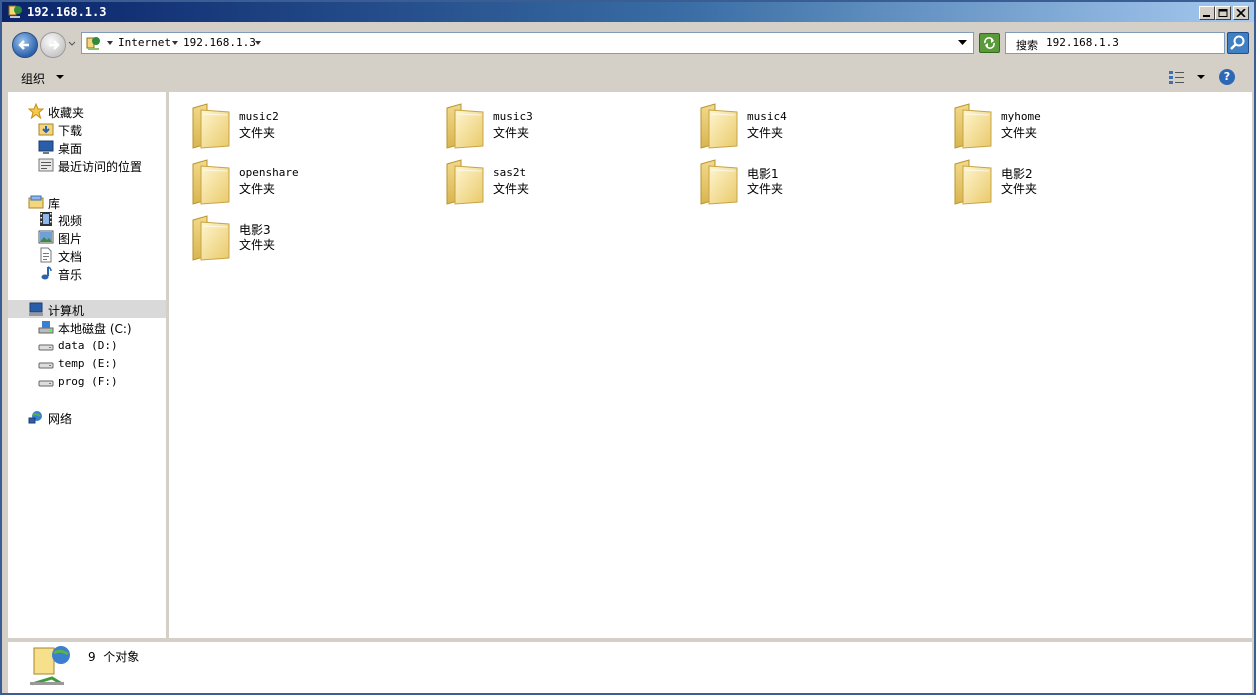 The width and height of the screenshot is (1256, 695). I want to click on navigation-bar: Internet 192.168.1.3 搜索 192.168.1.3, so click(628, 42).